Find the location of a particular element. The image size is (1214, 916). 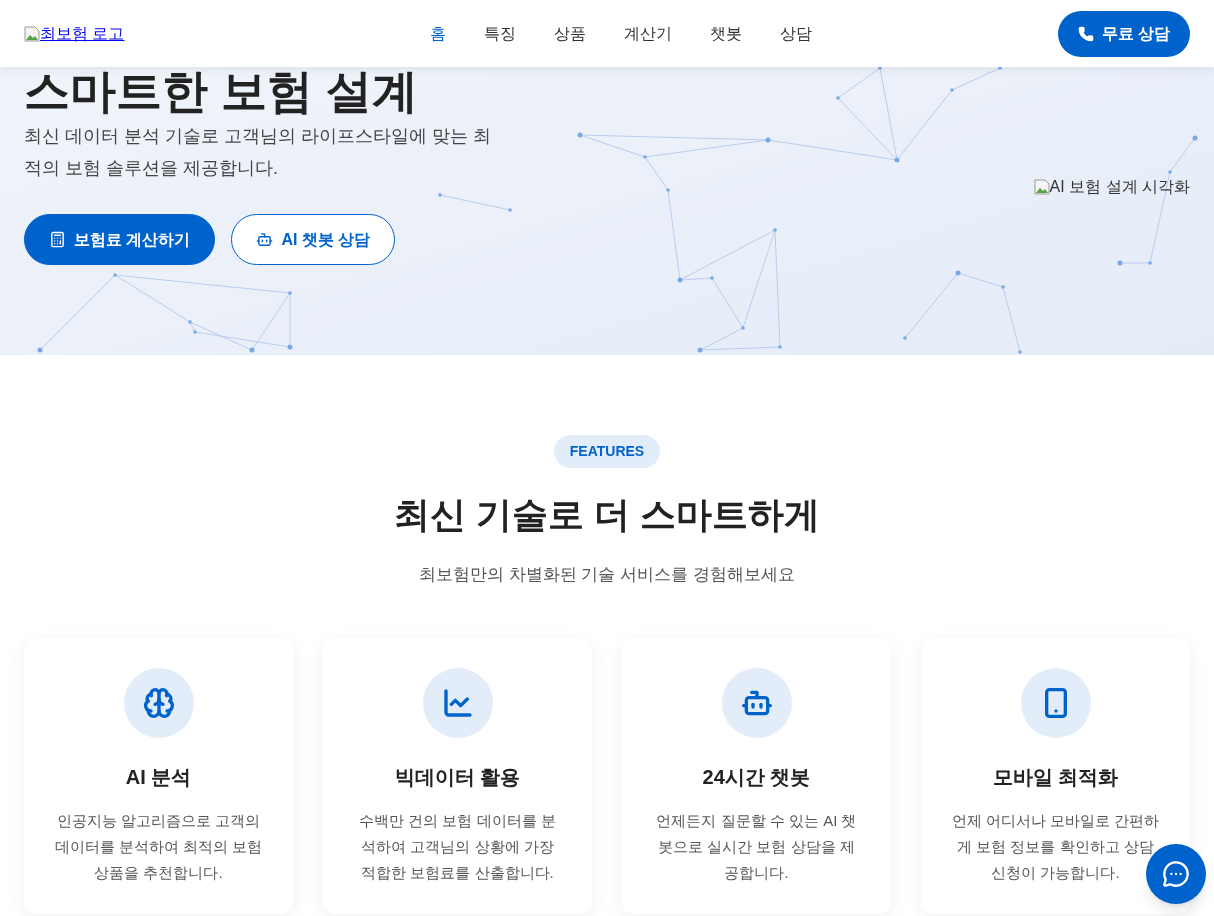

nav-link: 계산기 is located at coordinates (648, 33).